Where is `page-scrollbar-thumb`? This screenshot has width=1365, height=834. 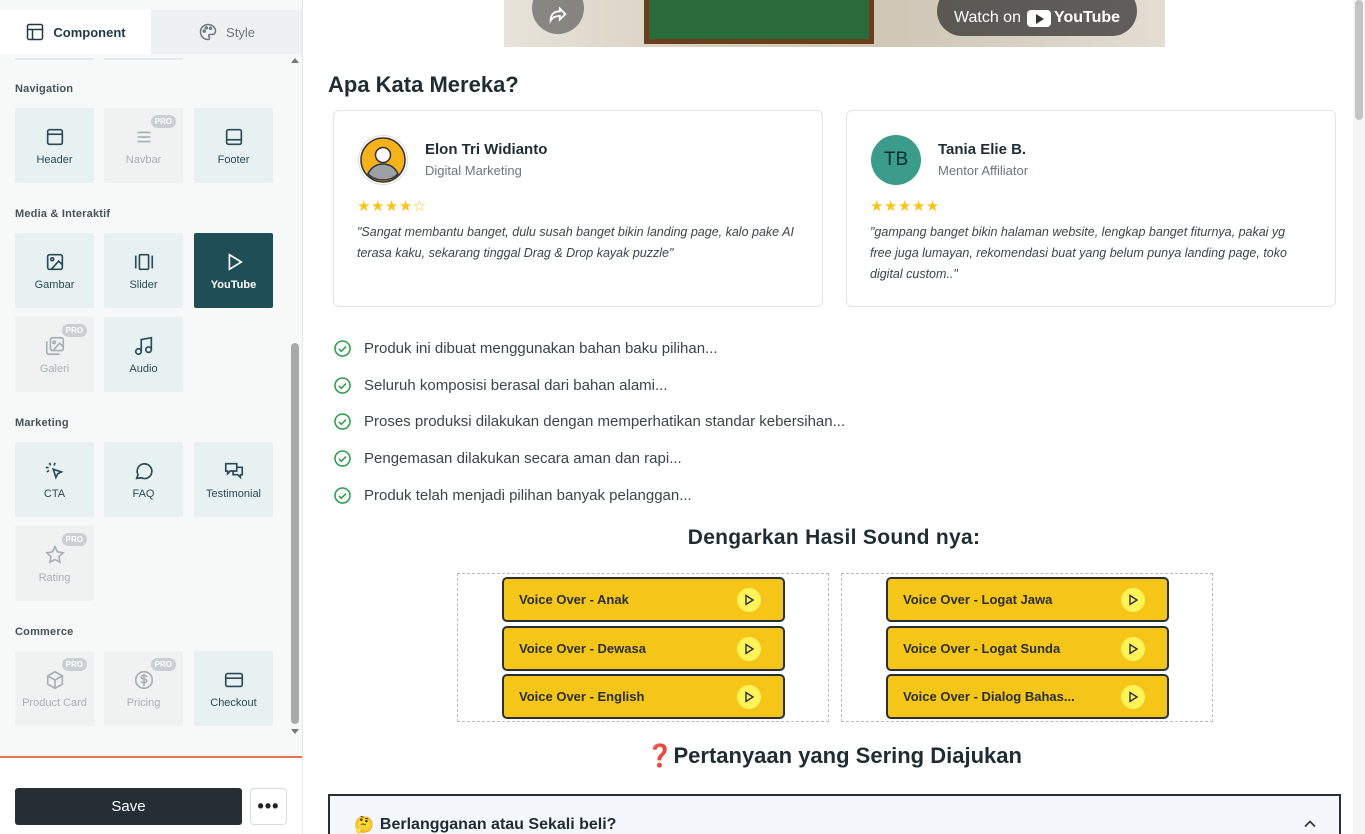 page-scrollbar-thumb is located at coordinates (1359, 60).